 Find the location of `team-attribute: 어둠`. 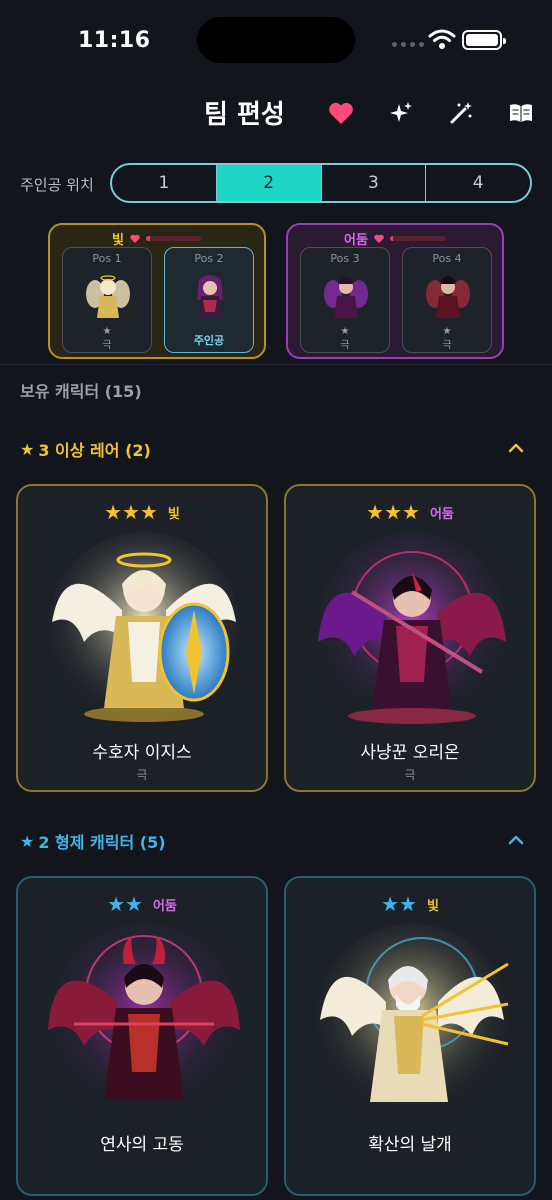

team-attribute: 어둠 is located at coordinates (356, 240).